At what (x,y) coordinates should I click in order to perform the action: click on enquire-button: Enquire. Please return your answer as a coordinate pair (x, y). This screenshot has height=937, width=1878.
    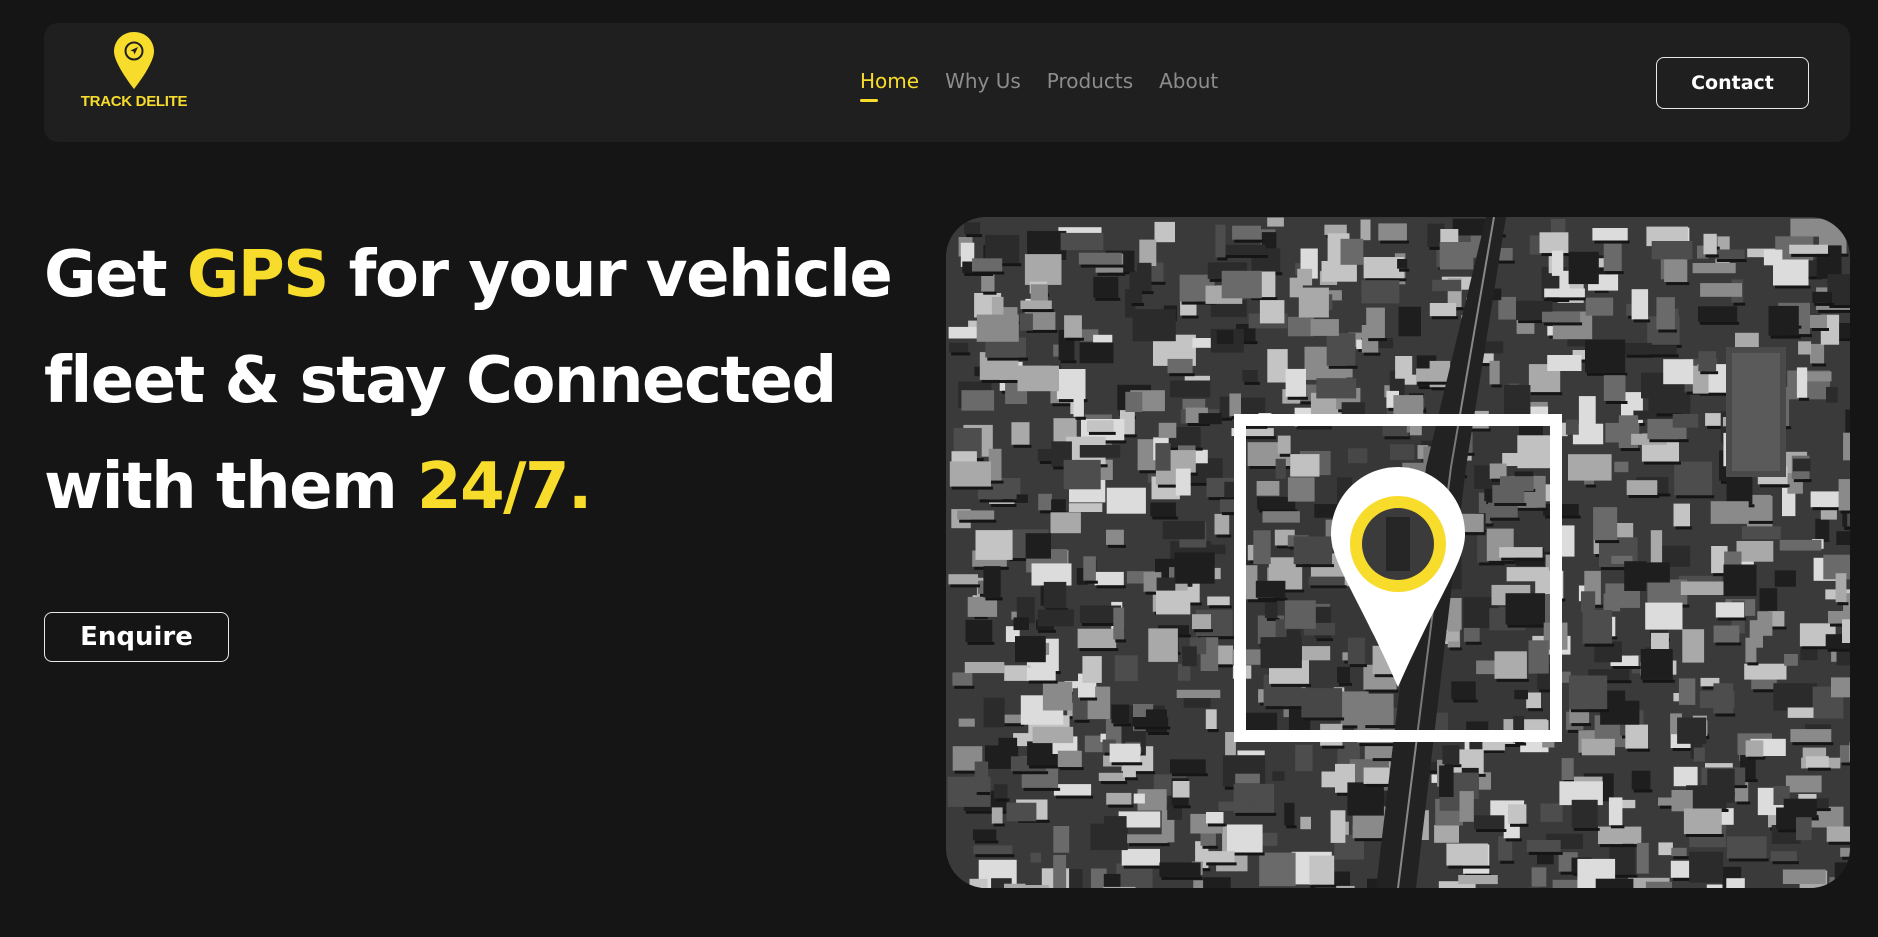
    Looking at the image, I should click on (136, 637).